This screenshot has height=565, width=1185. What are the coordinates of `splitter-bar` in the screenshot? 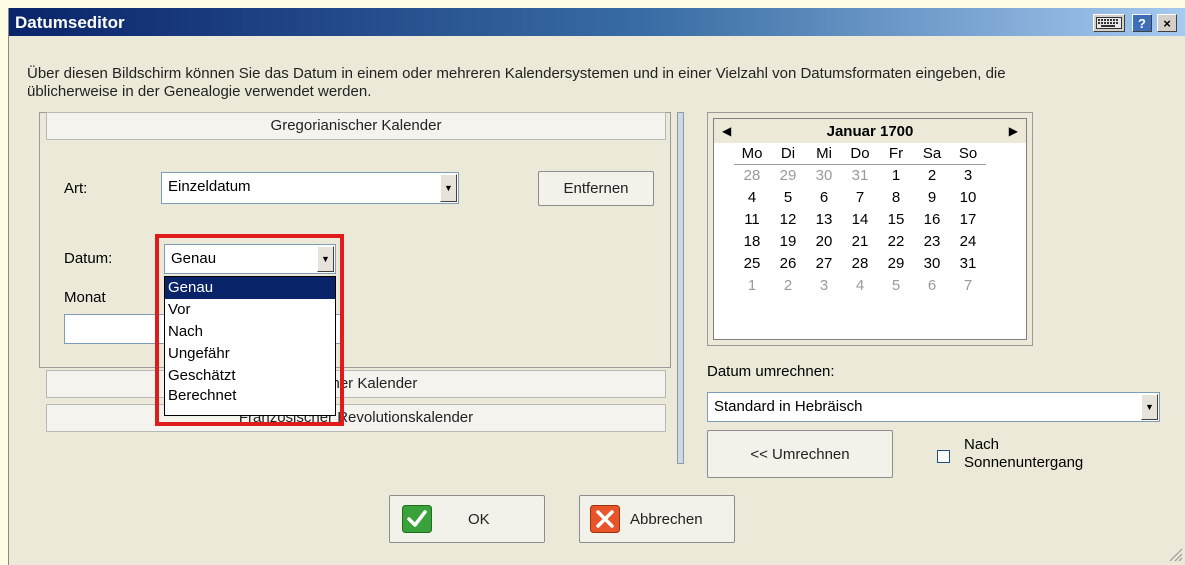 It's located at (680, 288).